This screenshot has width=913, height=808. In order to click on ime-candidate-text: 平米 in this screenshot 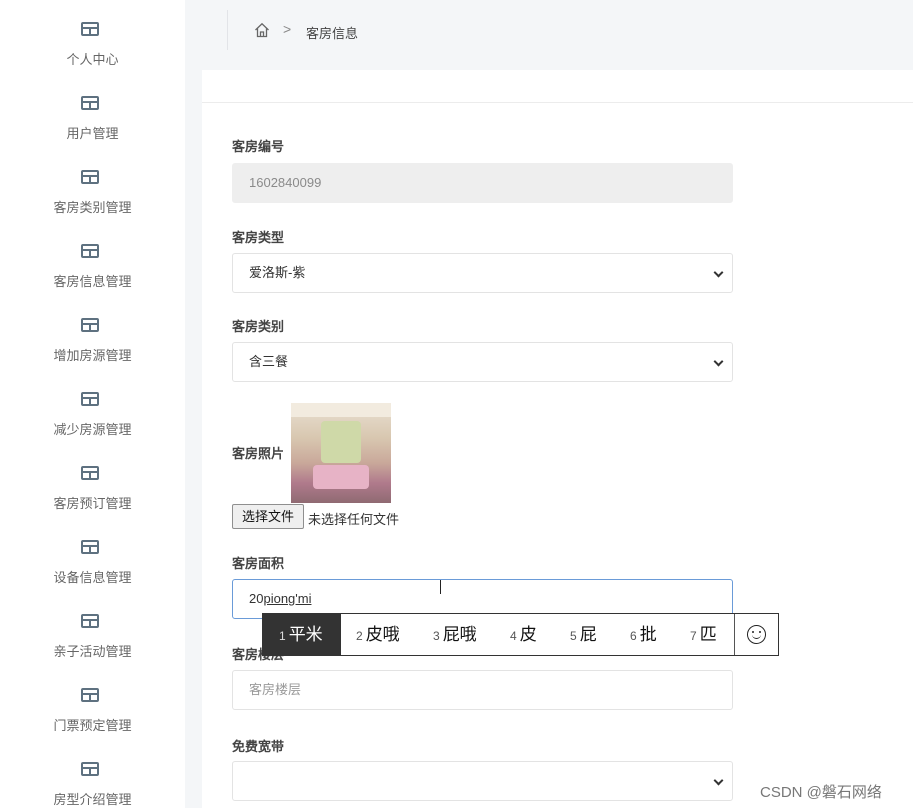, I will do `click(305, 634)`.